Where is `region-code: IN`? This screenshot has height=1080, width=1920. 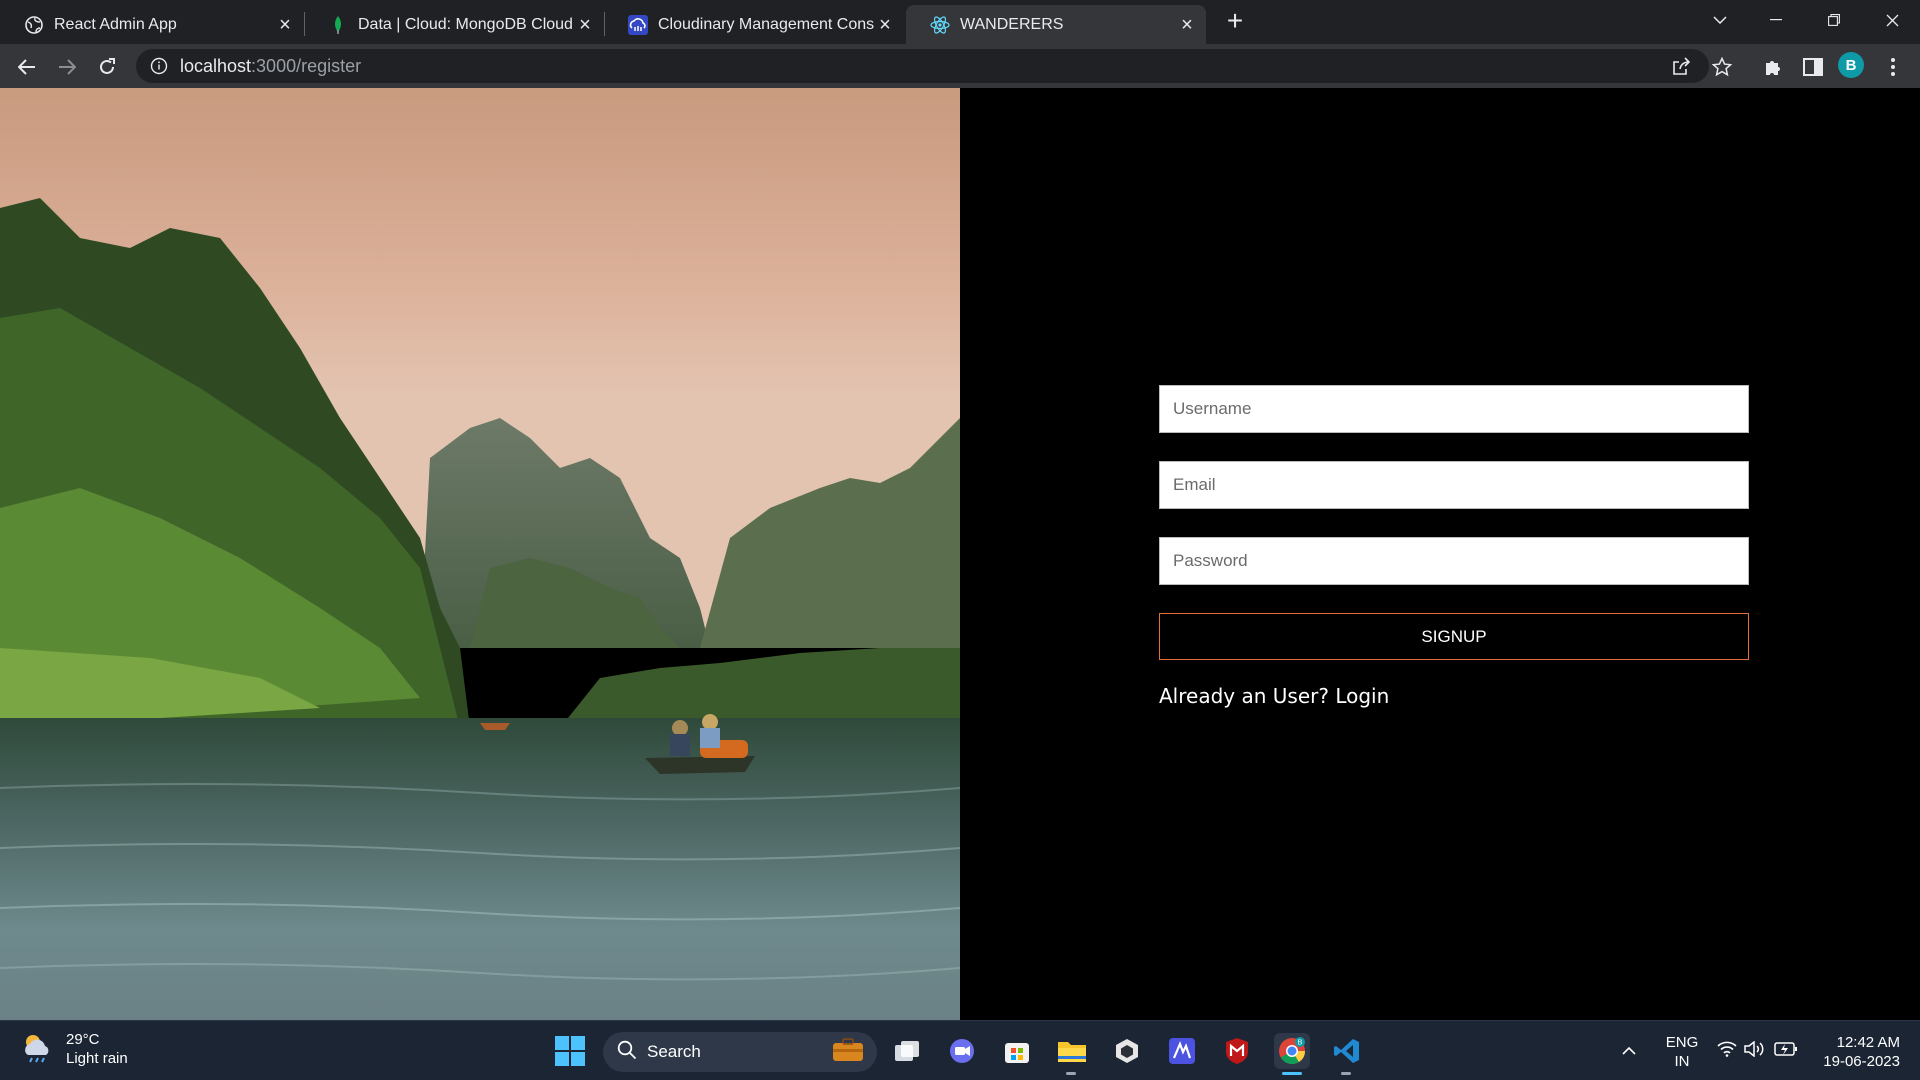 region-code: IN is located at coordinates (1682, 1061).